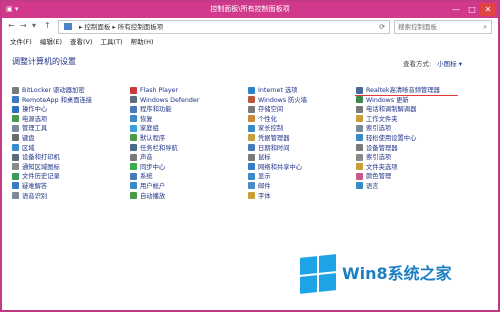 Image resolution: width=500 pixels, height=312 pixels. I want to click on control-panel-item: 语言, so click(415, 187).